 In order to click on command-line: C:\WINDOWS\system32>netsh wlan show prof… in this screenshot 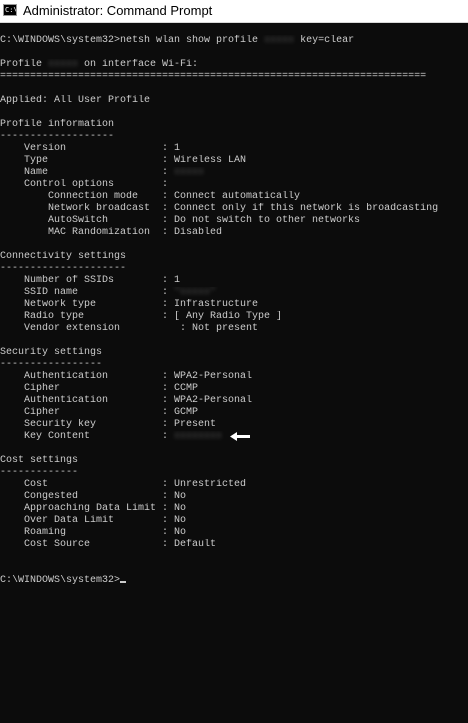, I will do `click(234, 41)`.